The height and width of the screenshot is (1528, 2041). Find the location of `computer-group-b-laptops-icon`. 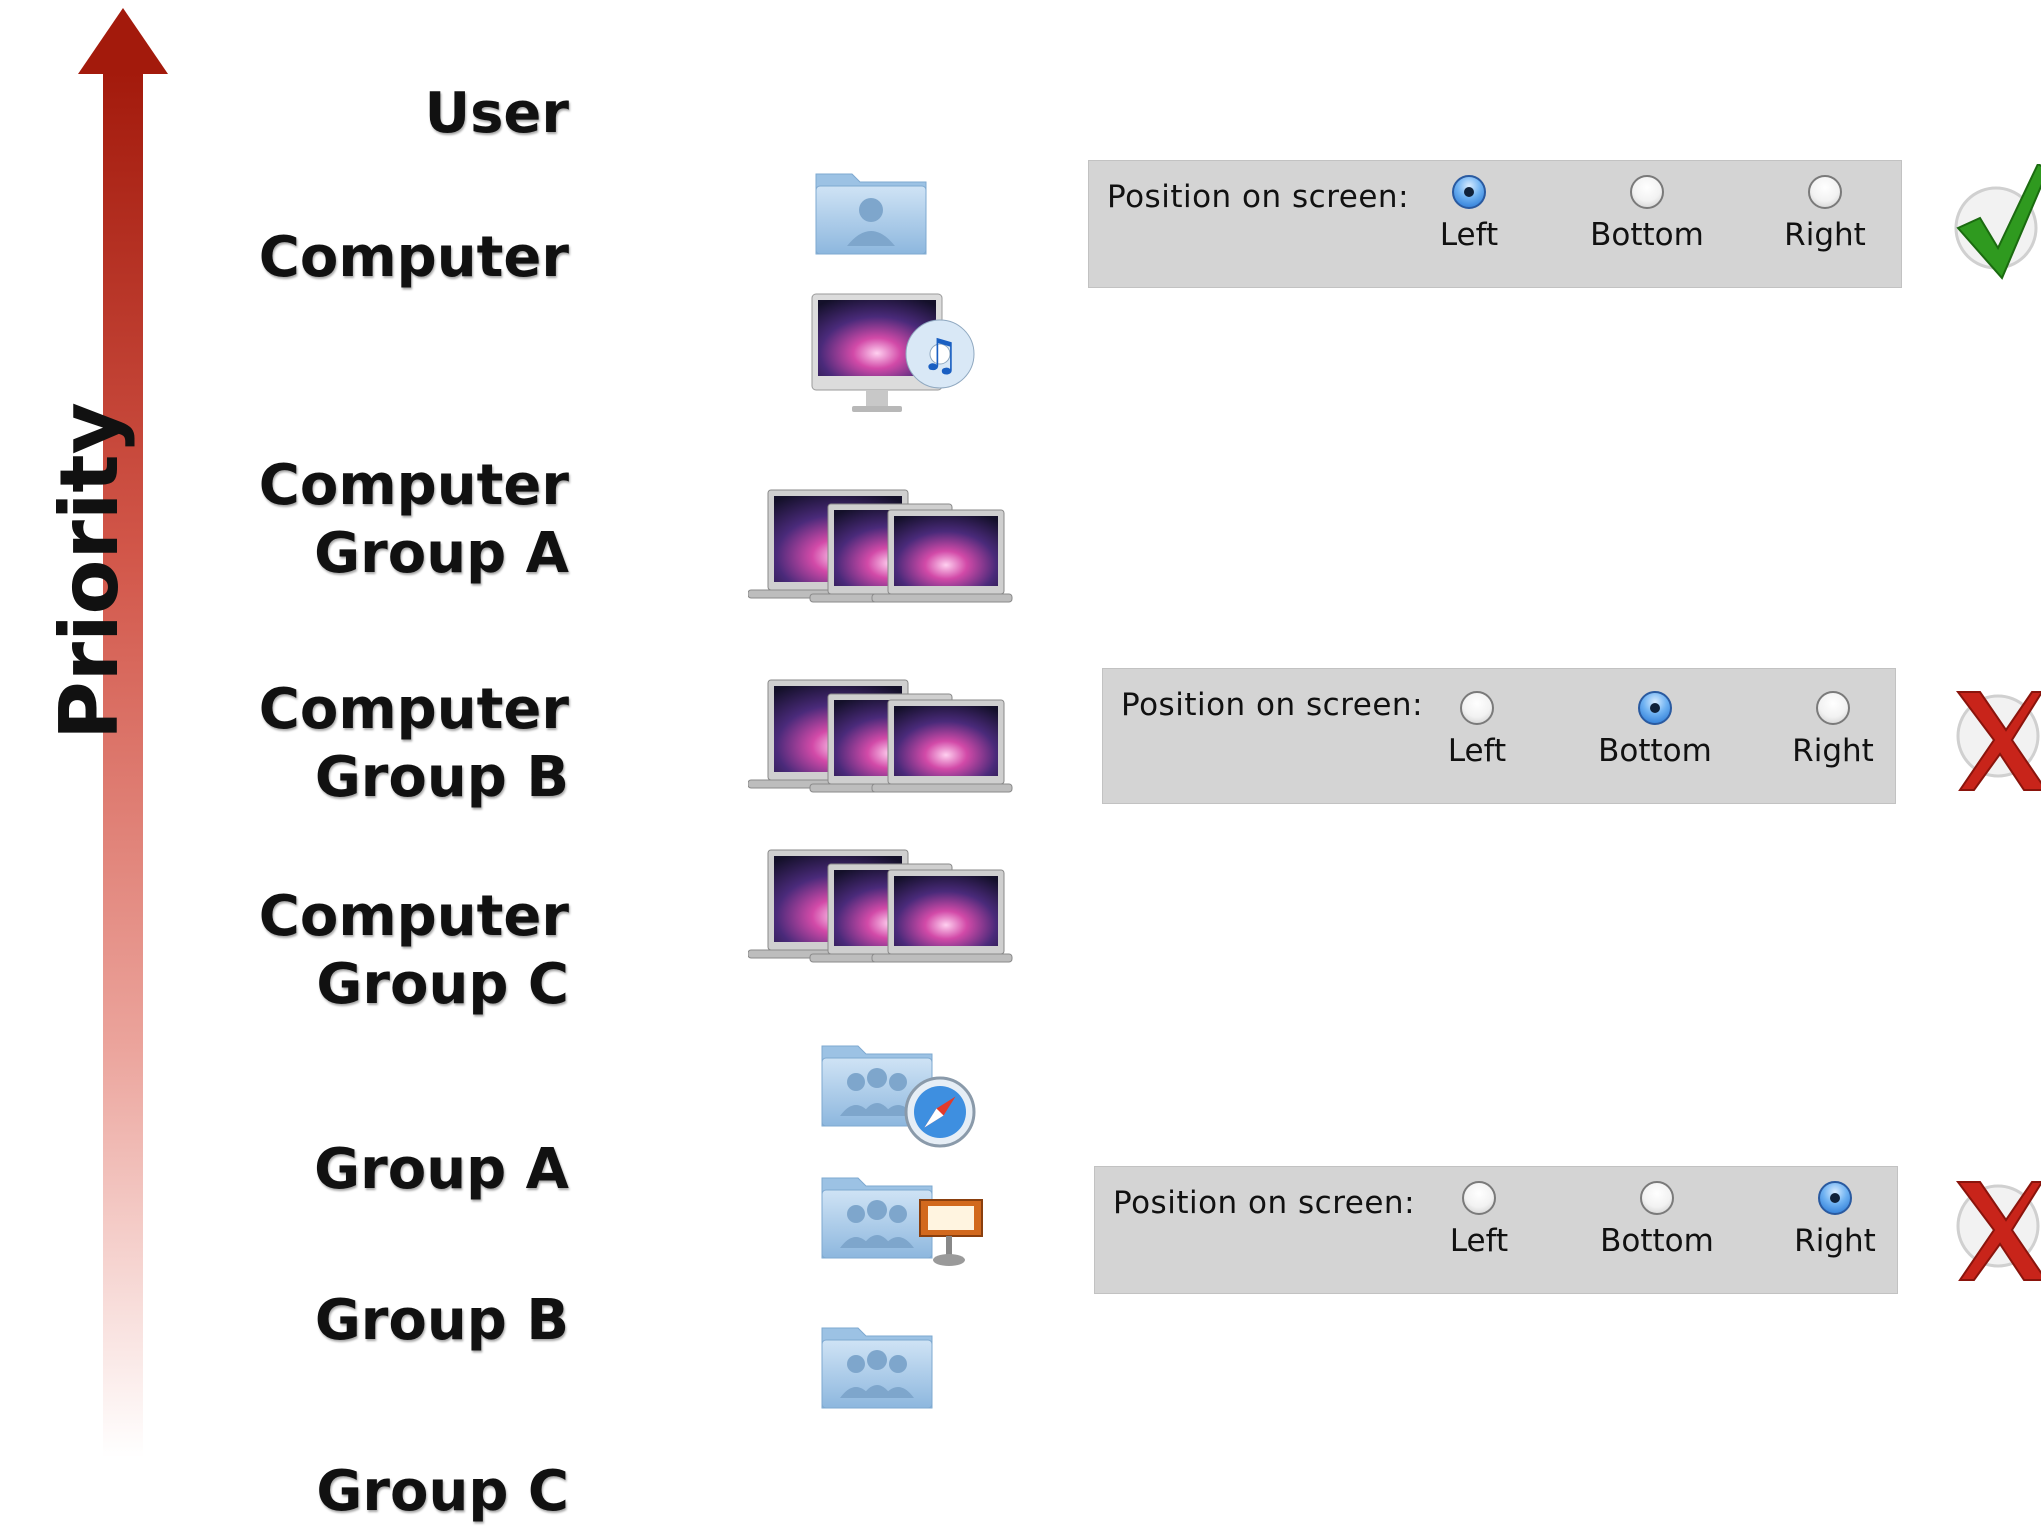

computer-group-b-laptops-icon is located at coordinates (880, 736).